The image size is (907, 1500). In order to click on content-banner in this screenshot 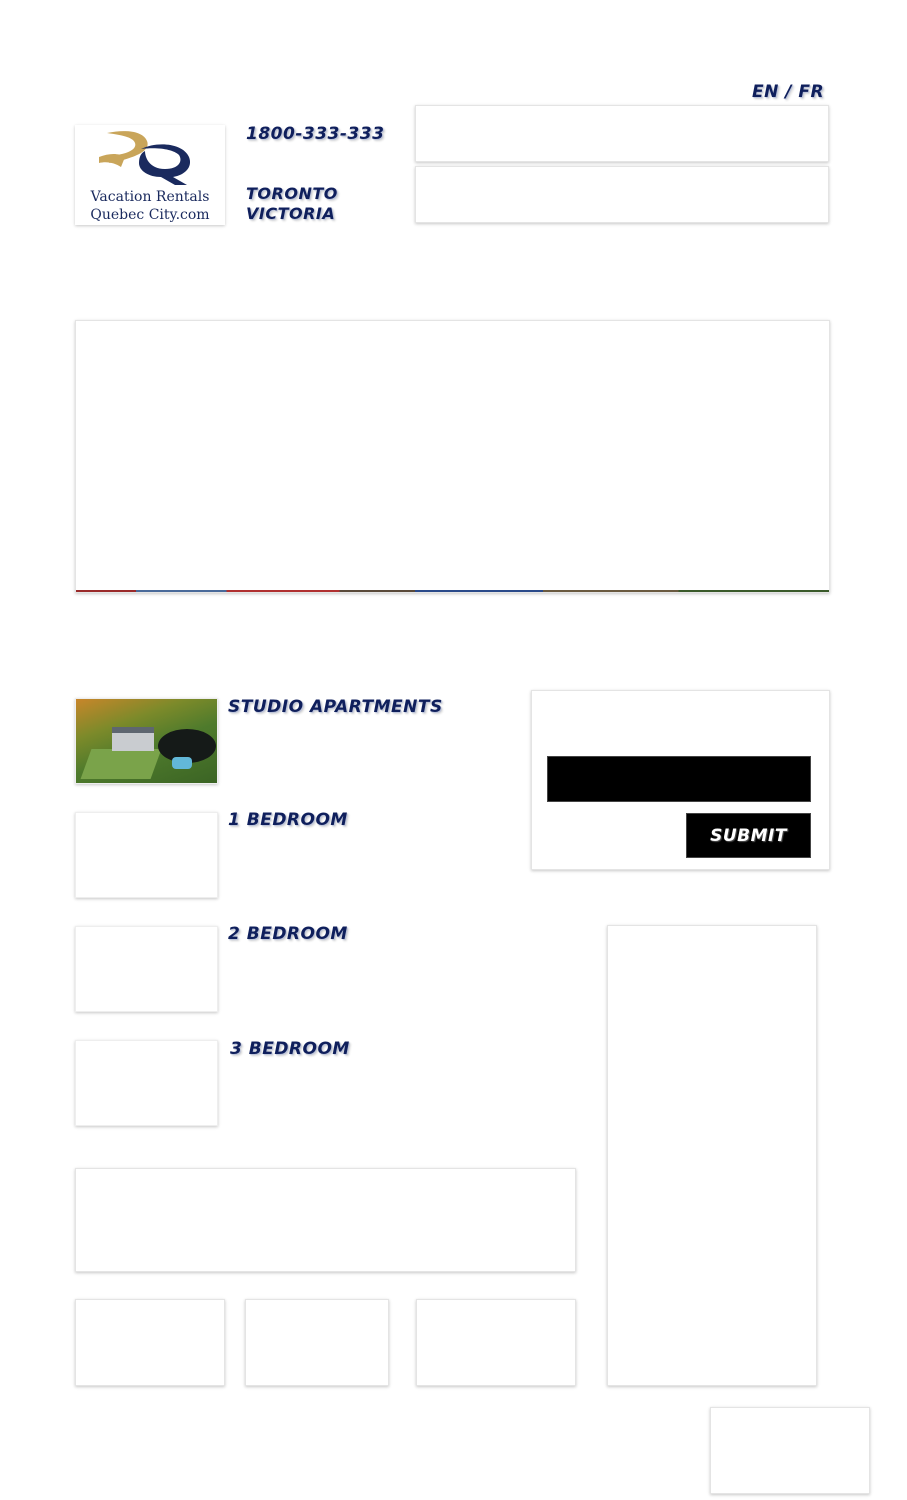, I will do `click(325, 1220)`.